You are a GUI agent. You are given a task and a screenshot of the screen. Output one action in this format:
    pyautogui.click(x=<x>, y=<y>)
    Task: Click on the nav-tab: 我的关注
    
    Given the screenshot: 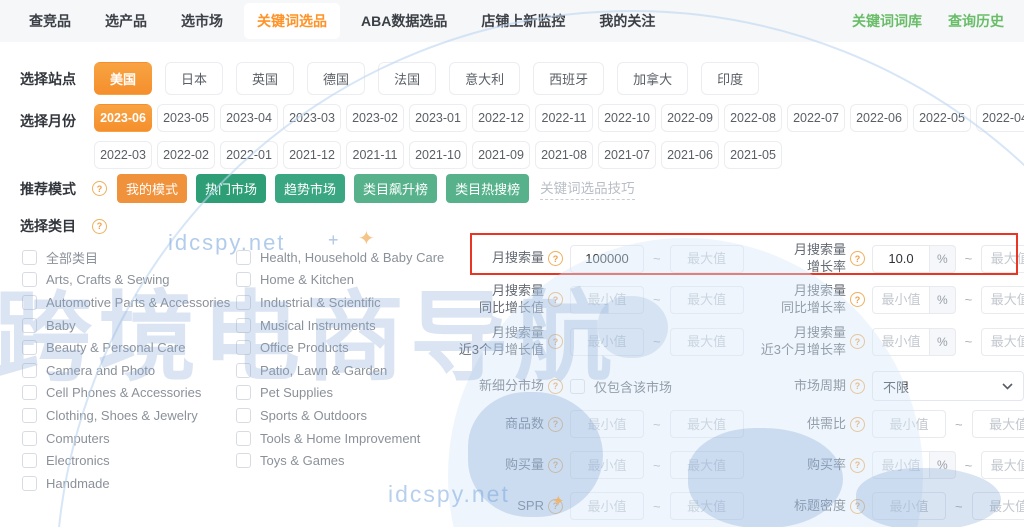 What is the action you would take?
    pyautogui.click(x=627, y=21)
    